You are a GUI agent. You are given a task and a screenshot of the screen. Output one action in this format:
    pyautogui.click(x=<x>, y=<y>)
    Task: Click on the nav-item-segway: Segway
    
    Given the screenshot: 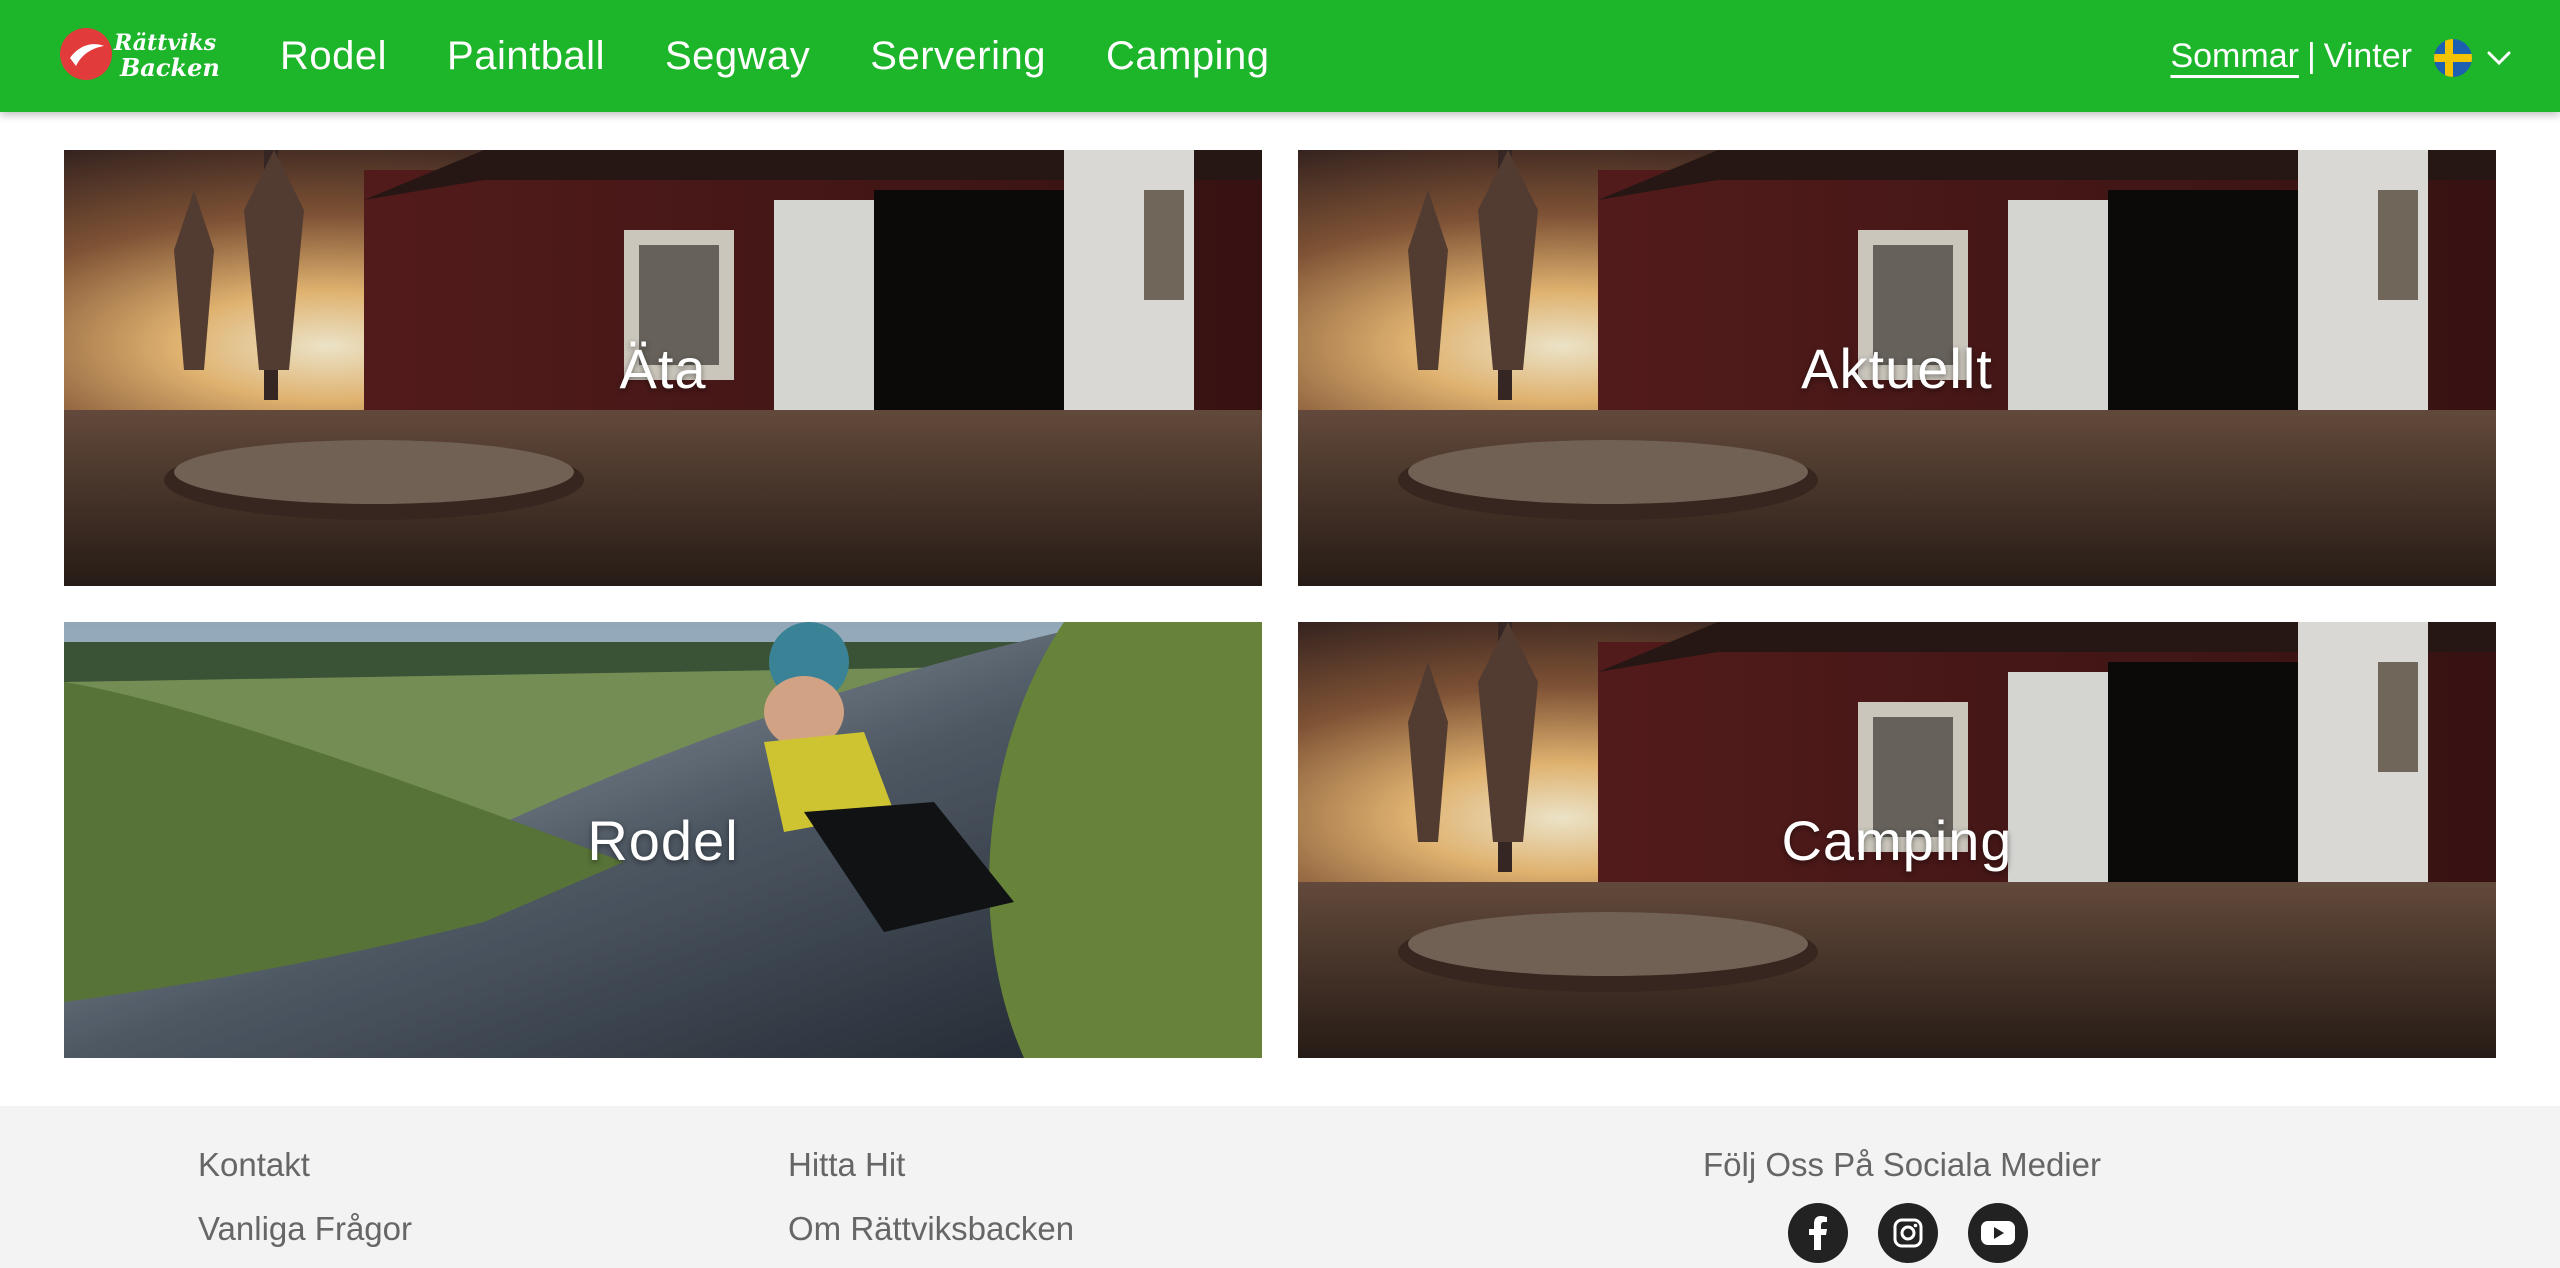 What is the action you would take?
    pyautogui.click(x=737, y=56)
    